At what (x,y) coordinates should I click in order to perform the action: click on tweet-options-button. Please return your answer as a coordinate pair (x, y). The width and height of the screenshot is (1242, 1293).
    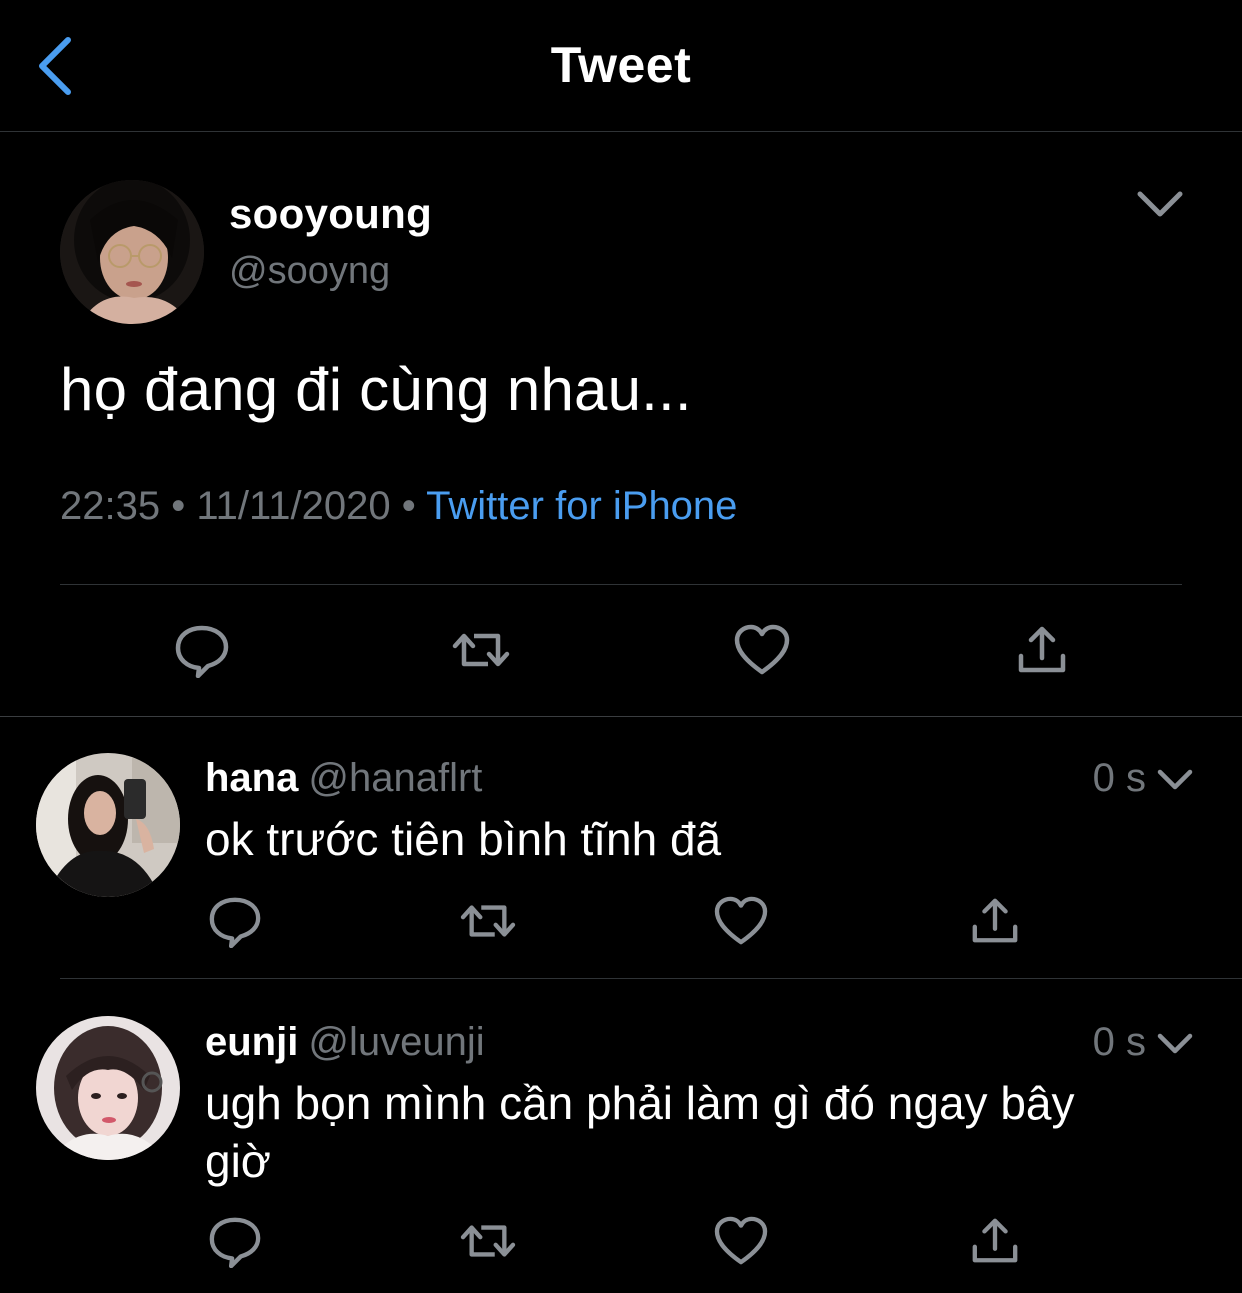
    Looking at the image, I should click on (1160, 204).